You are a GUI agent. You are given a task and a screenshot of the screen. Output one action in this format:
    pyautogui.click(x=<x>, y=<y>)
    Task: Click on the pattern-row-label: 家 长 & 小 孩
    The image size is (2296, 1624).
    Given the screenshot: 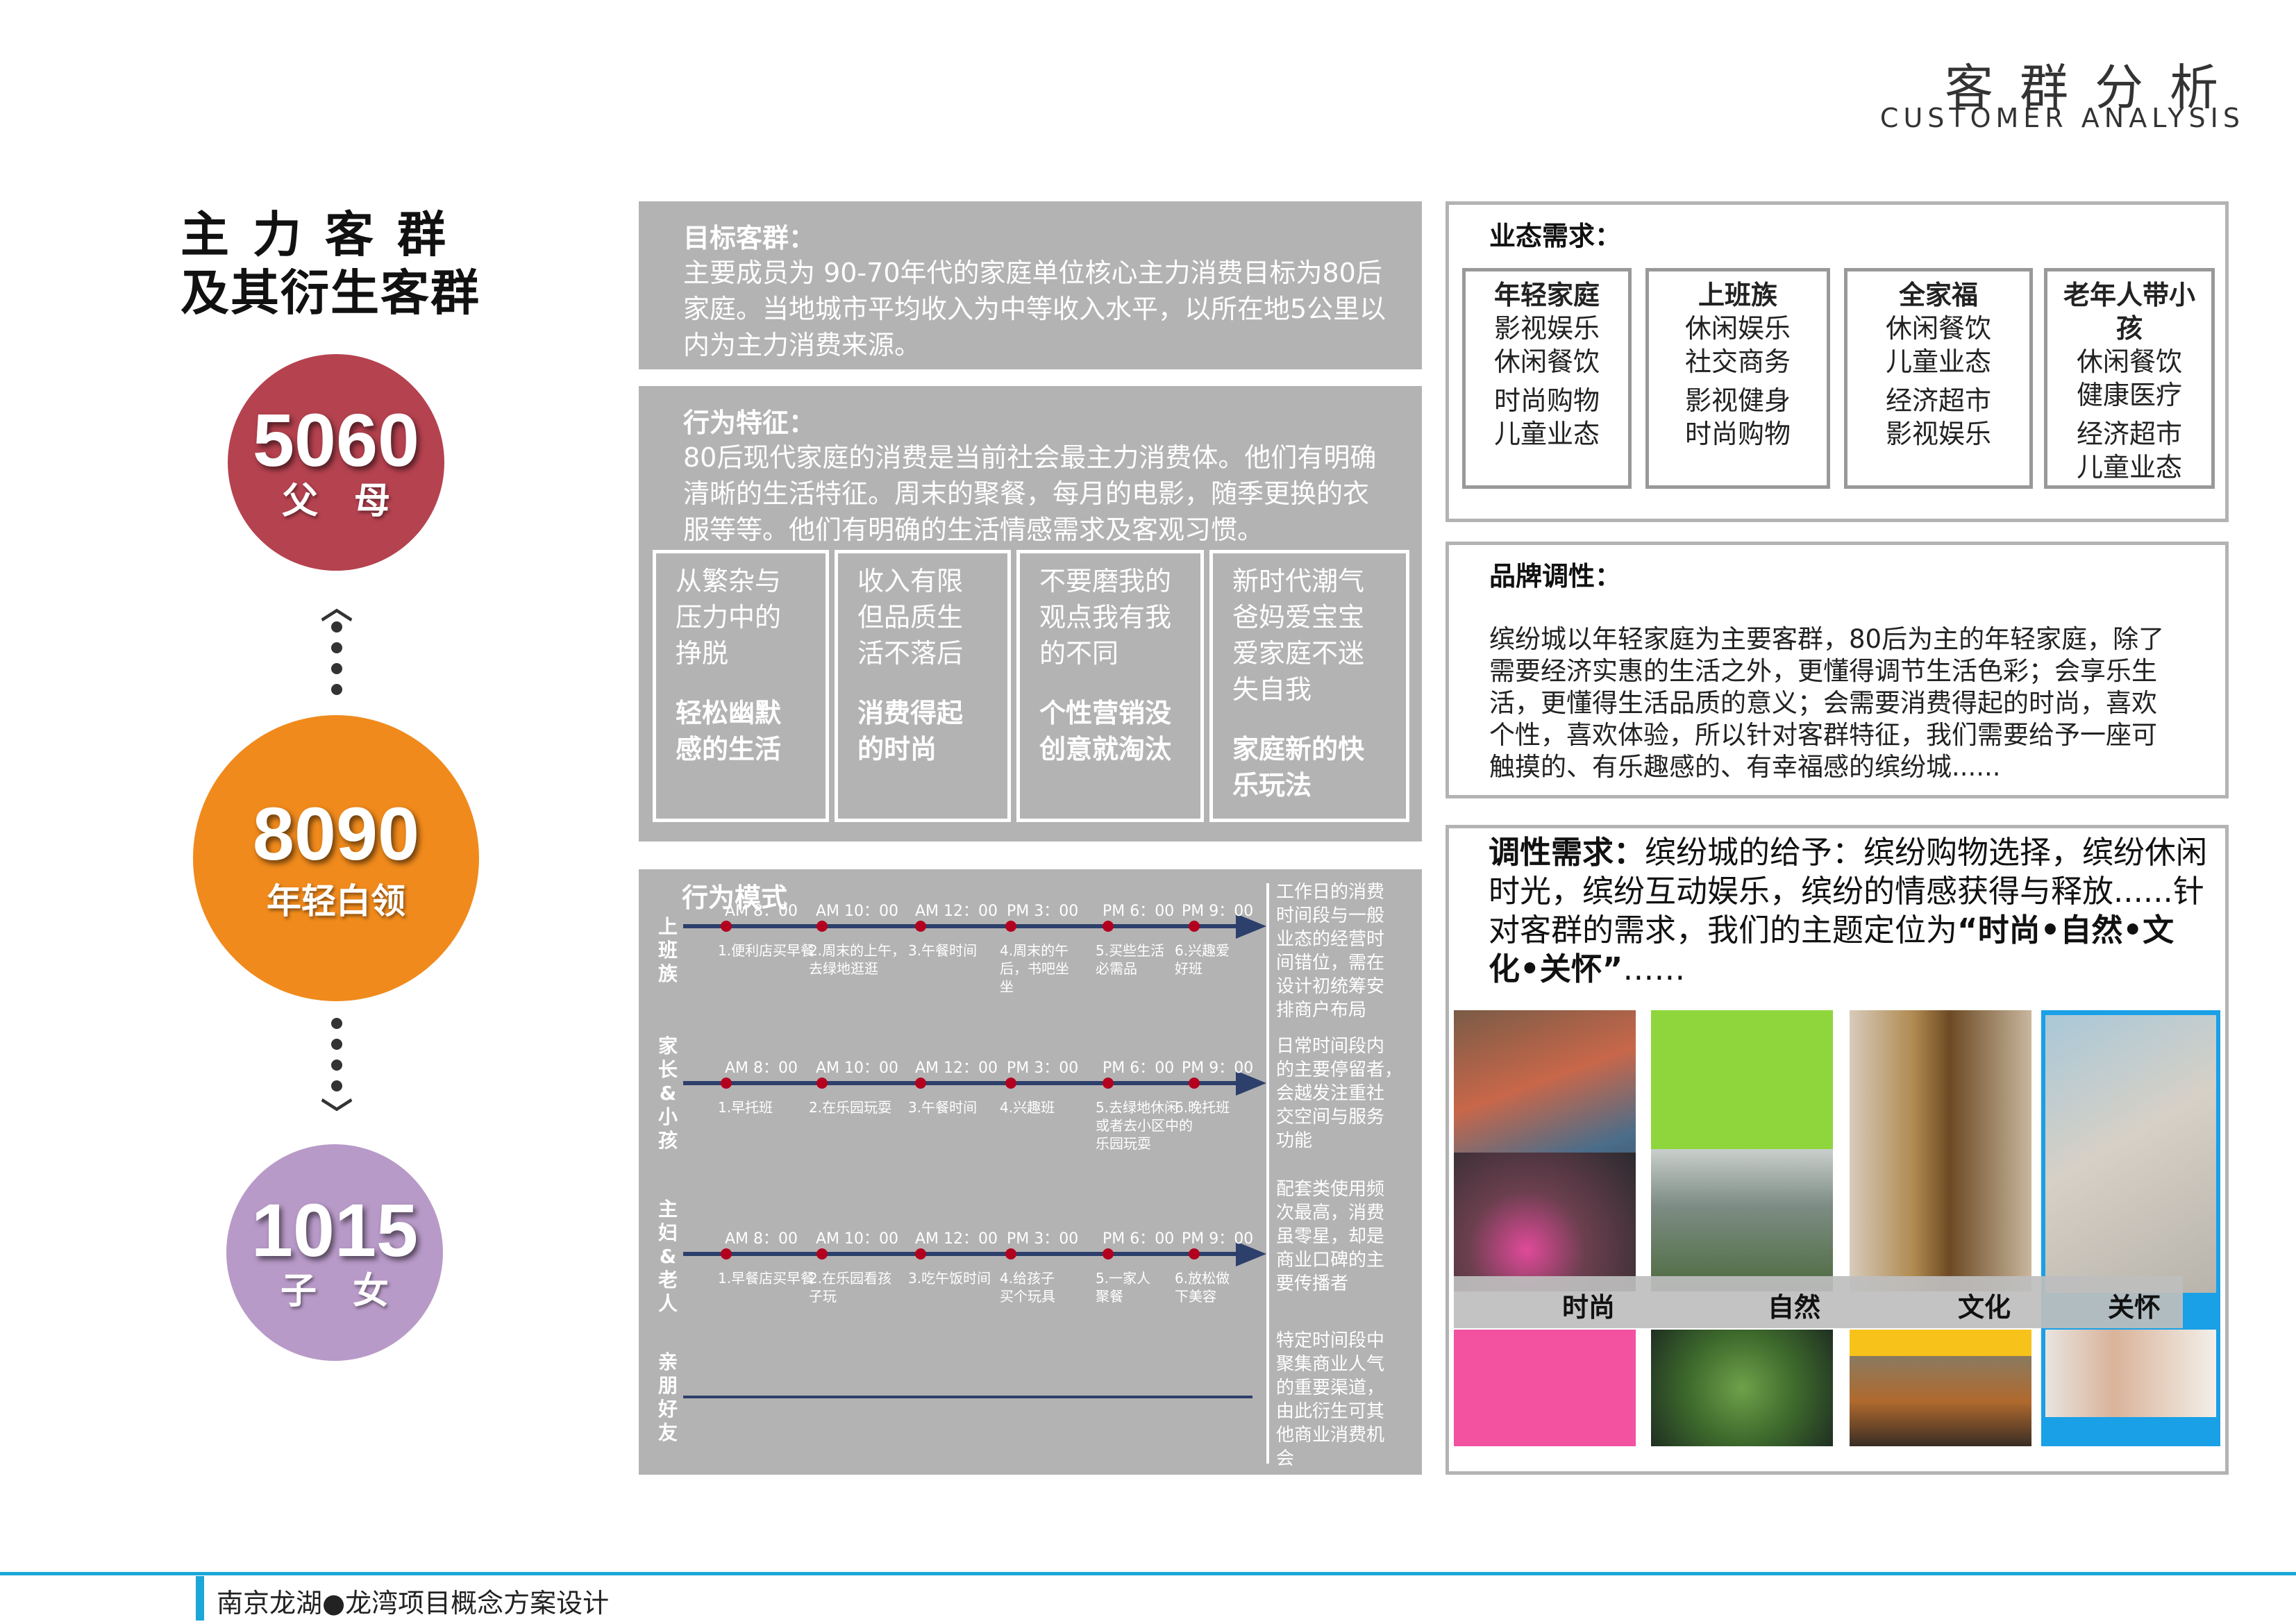 What is the action you would take?
    pyautogui.click(x=667, y=1093)
    